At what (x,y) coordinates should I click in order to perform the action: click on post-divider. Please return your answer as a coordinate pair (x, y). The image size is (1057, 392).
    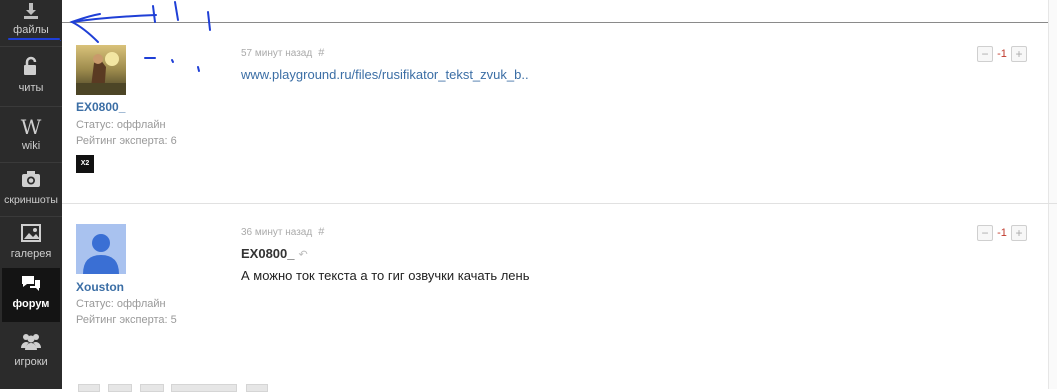
    Looking at the image, I should click on (559, 203).